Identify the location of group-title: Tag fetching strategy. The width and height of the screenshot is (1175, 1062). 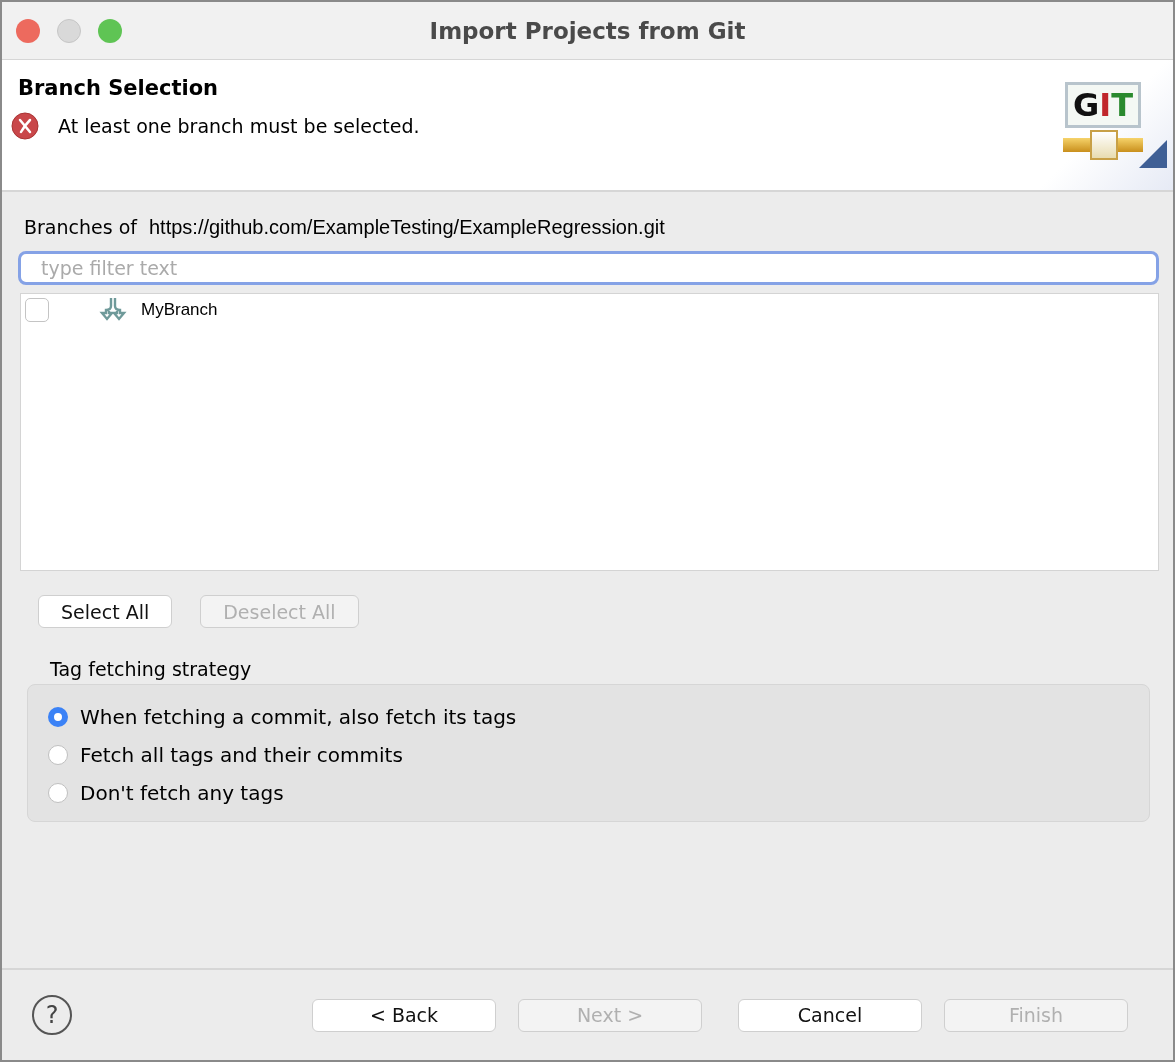
(151, 669).